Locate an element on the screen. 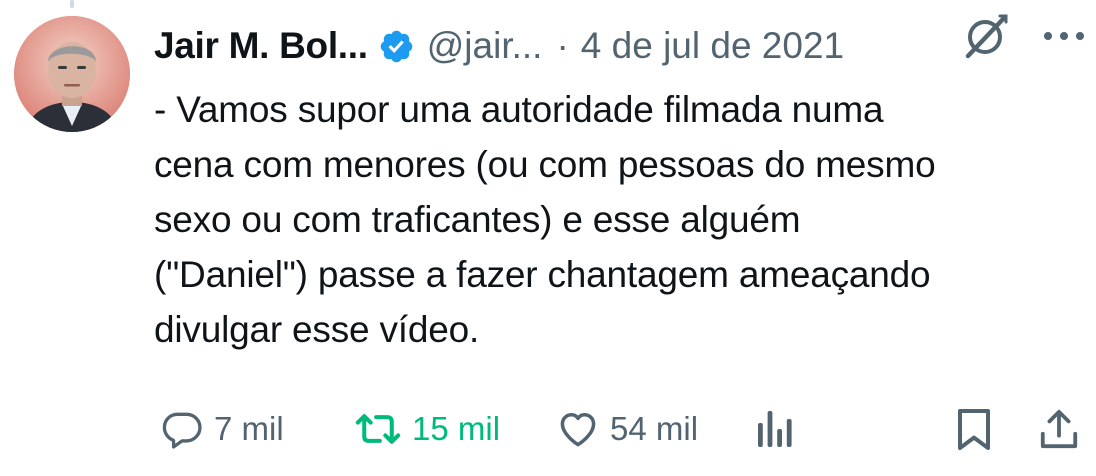 This screenshot has height=476, width=1096. avatar is located at coordinates (72, 74).